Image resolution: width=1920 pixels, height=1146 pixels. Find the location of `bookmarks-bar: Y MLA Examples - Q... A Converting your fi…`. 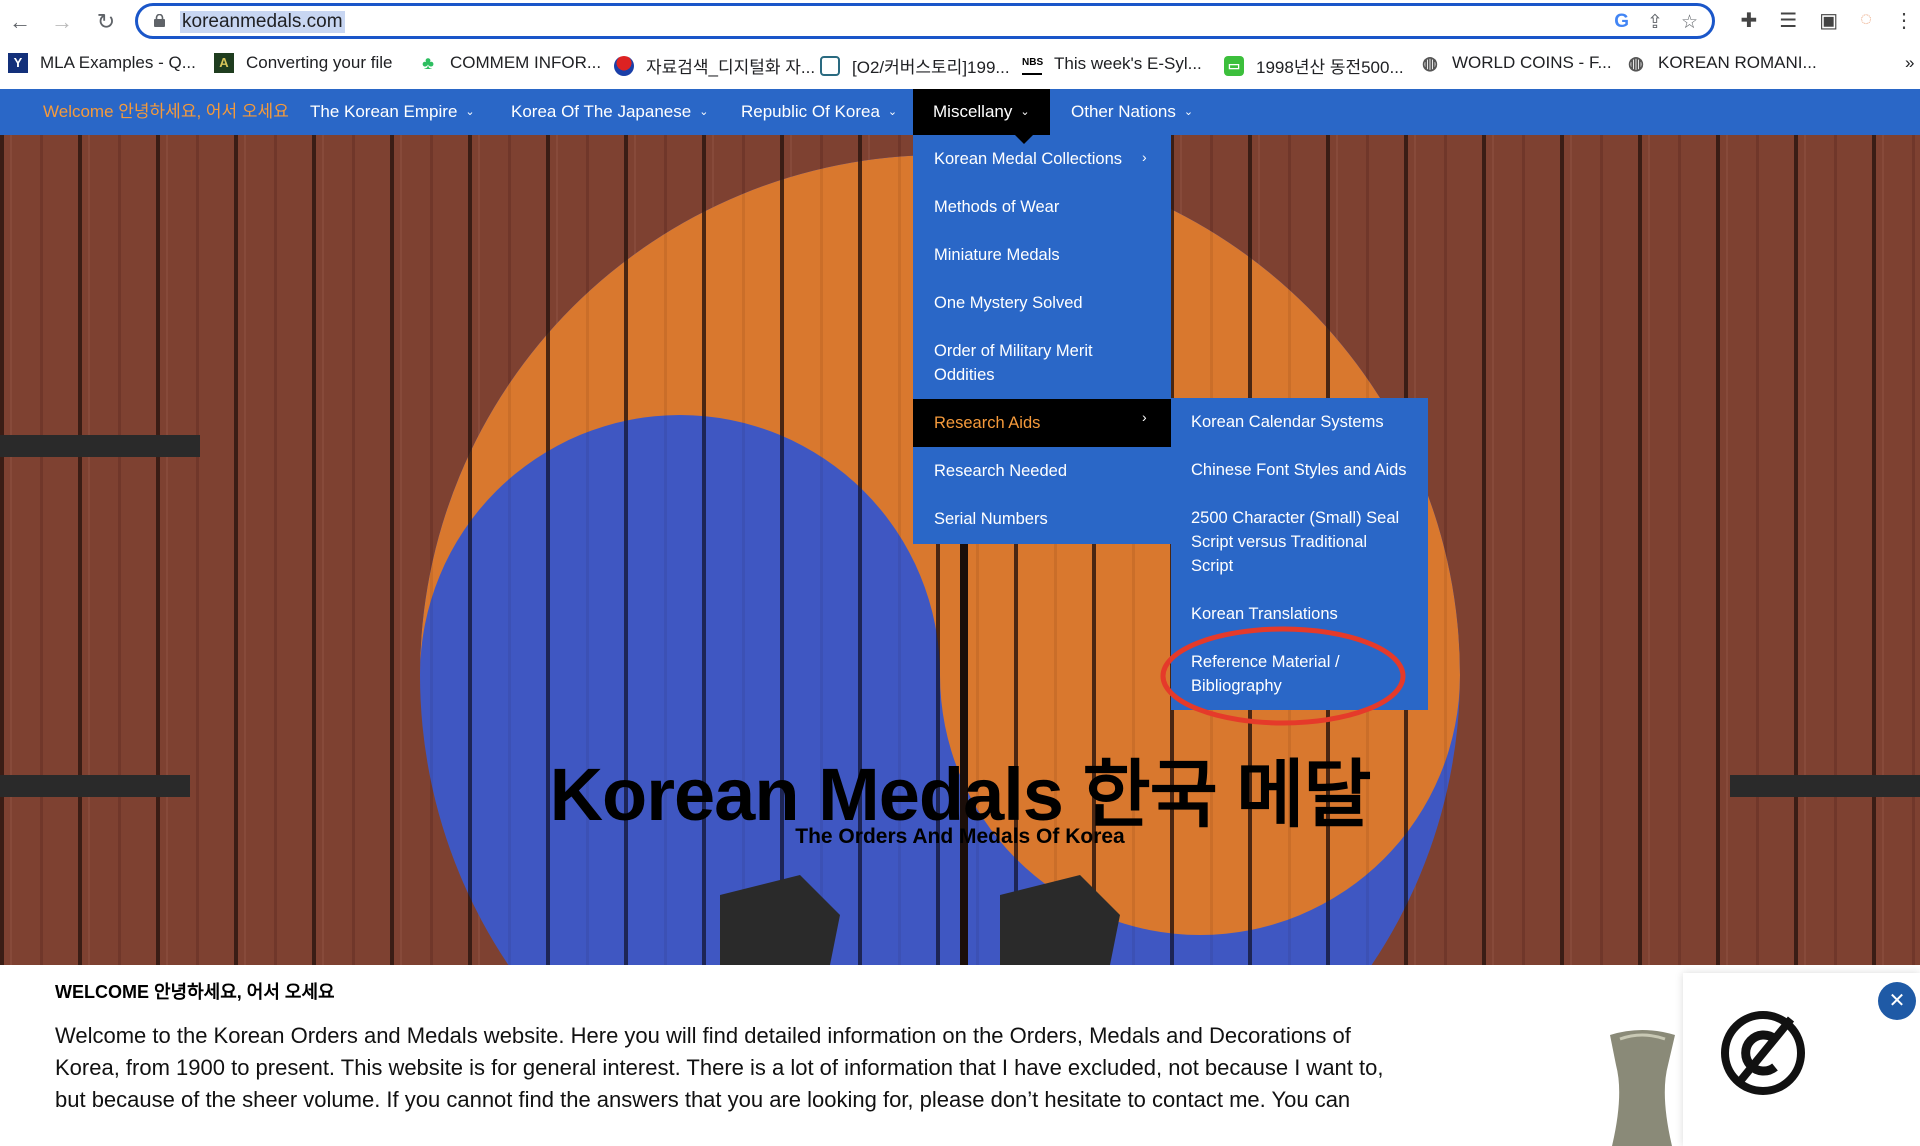

bookmarks-bar: Y MLA Examples - Q... A Converting your fi… is located at coordinates (960, 64).